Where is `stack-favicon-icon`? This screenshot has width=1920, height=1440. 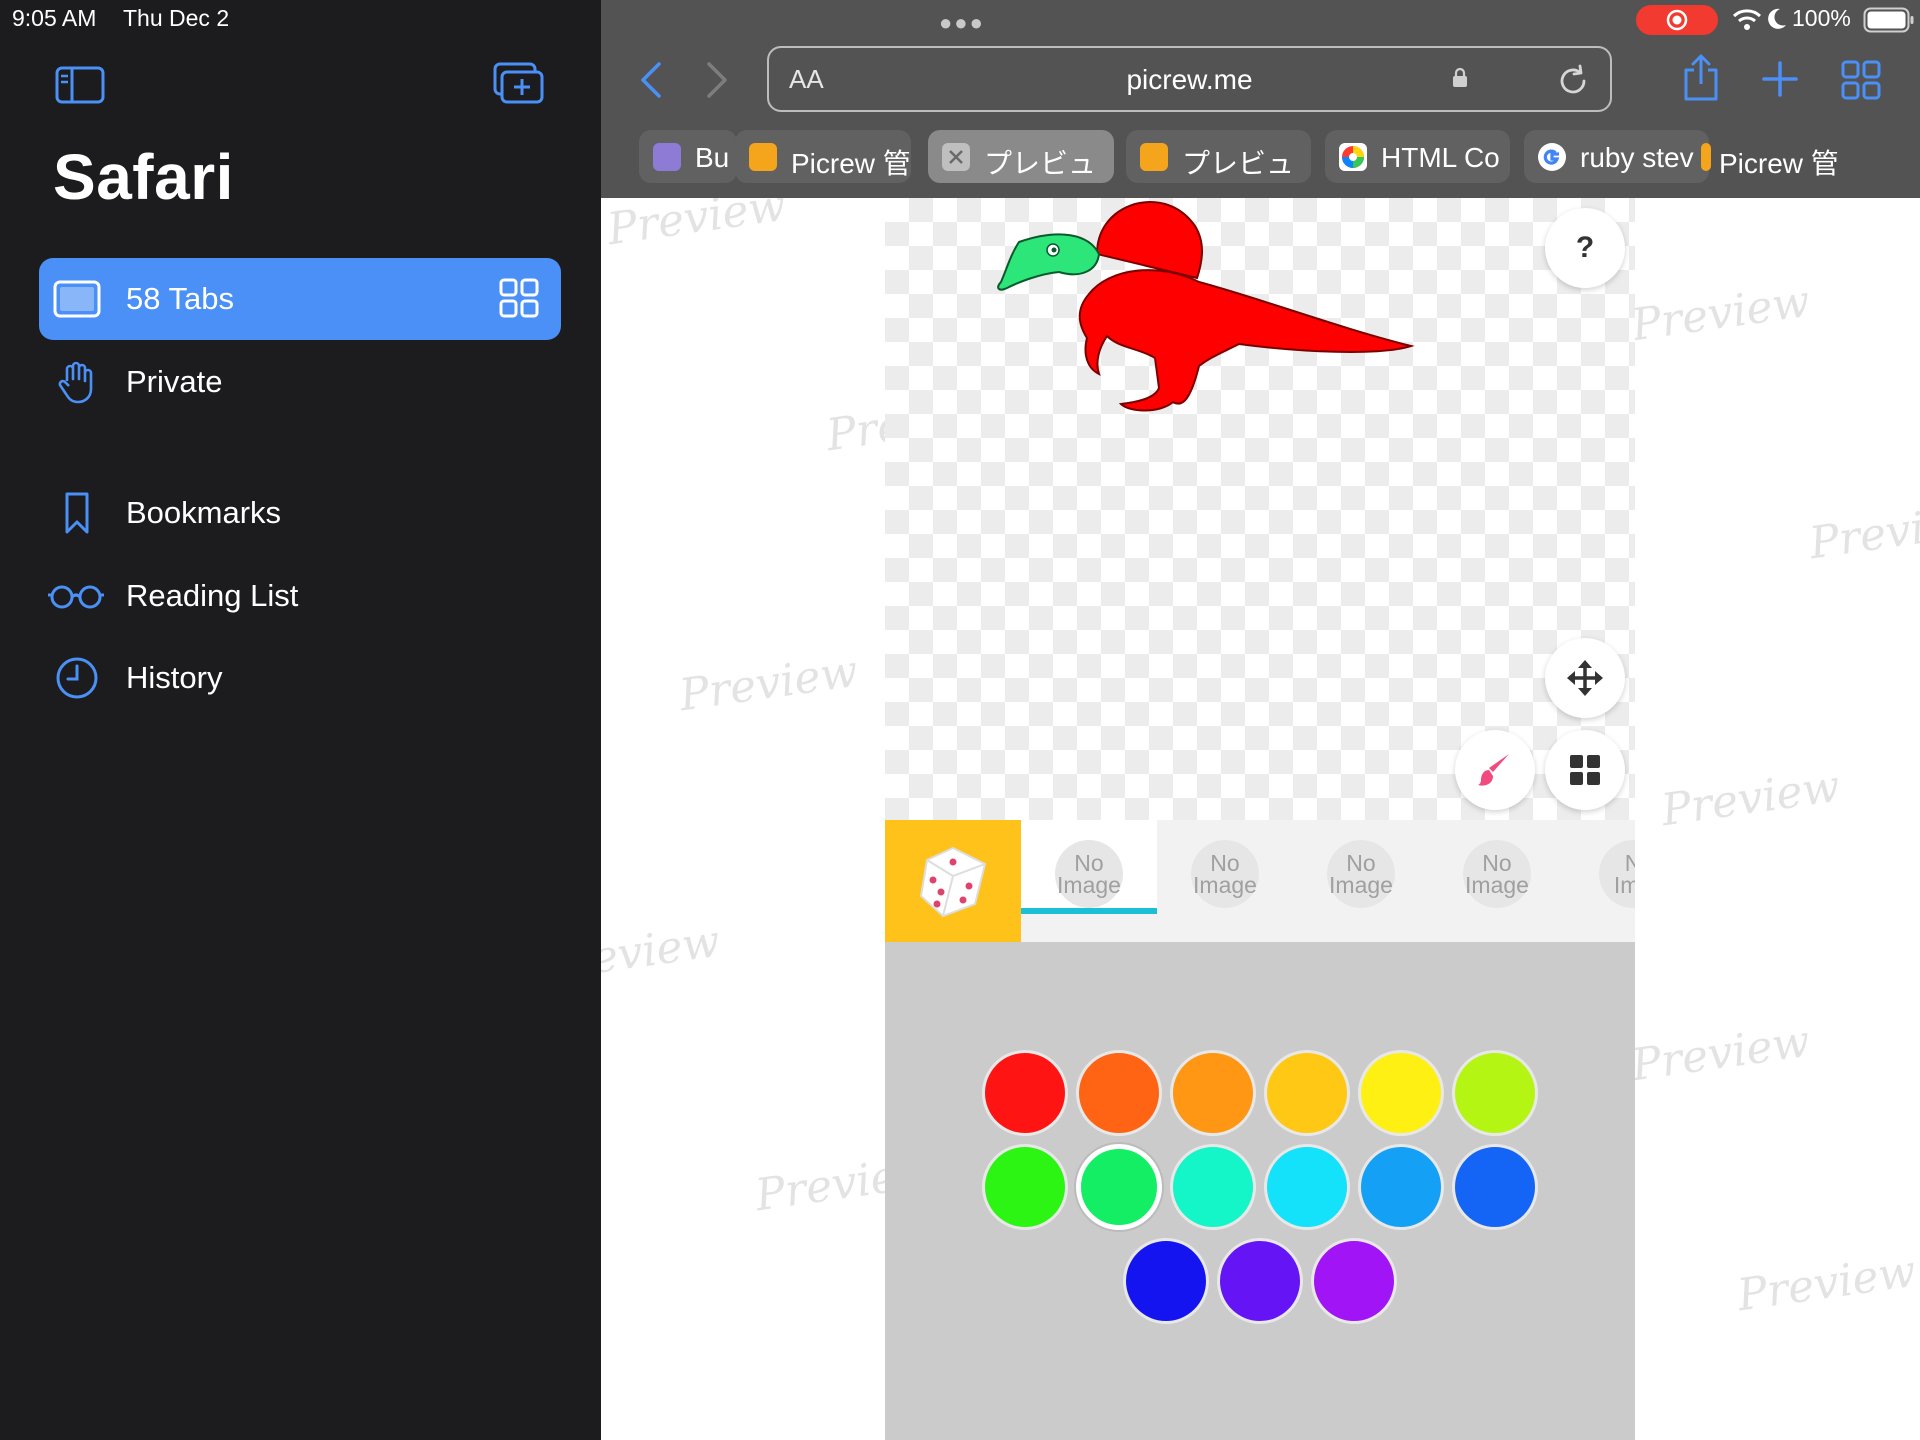 stack-favicon-icon is located at coordinates (667, 157).